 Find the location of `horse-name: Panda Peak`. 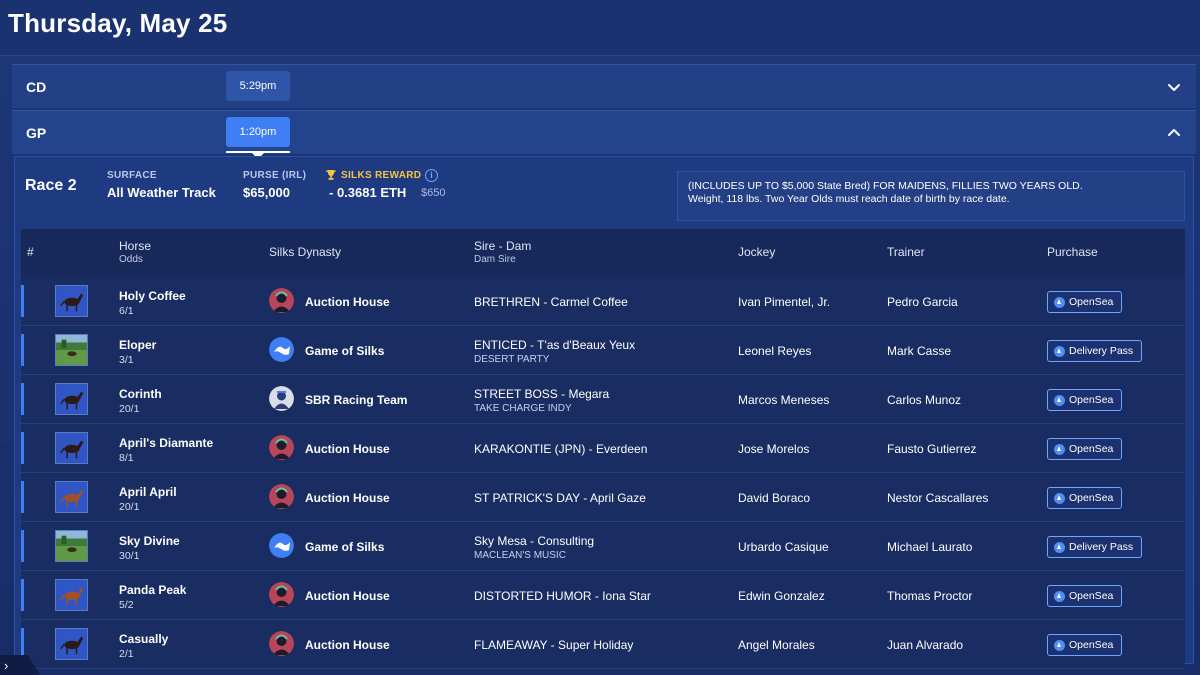

horse-name: Panda Peak is located at coordinates (152, 590).